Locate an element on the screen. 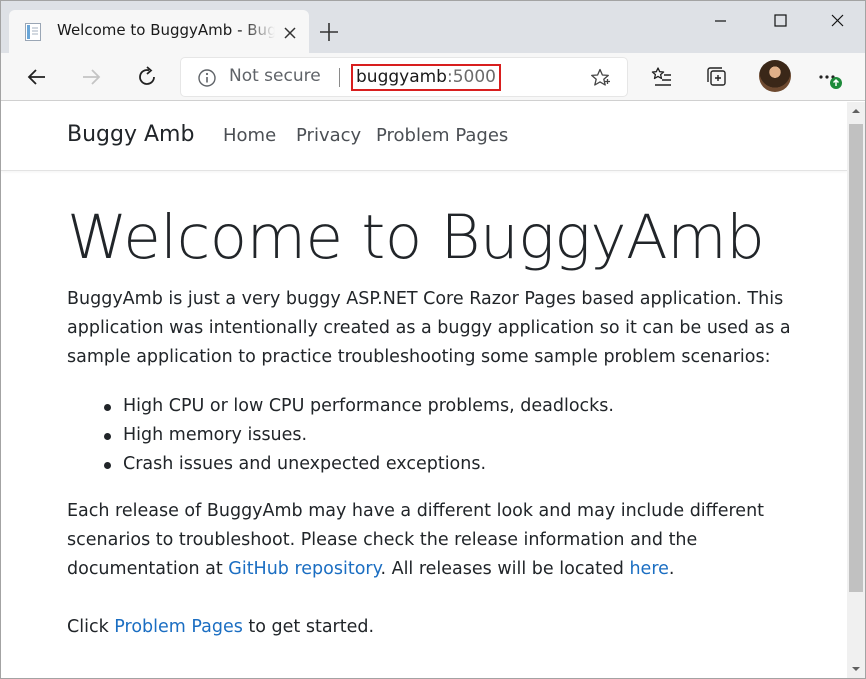 The height and width of the screenshot is (679, 866). add-favorite-star-icon is located at coordinates (600, 78).